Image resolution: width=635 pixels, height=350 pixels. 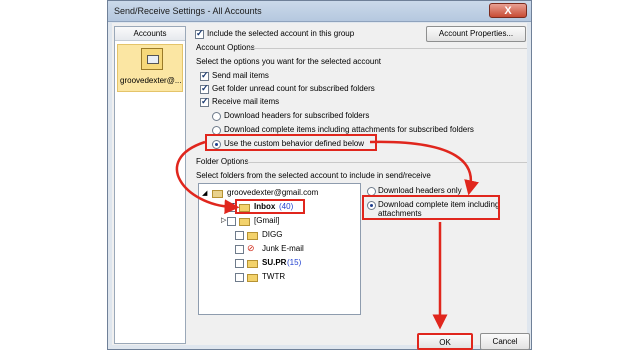 What do you see at coordinates (424, 168) in the screenshot?
I see `arrow-to-download-complete` at bounding box center [424, 168].